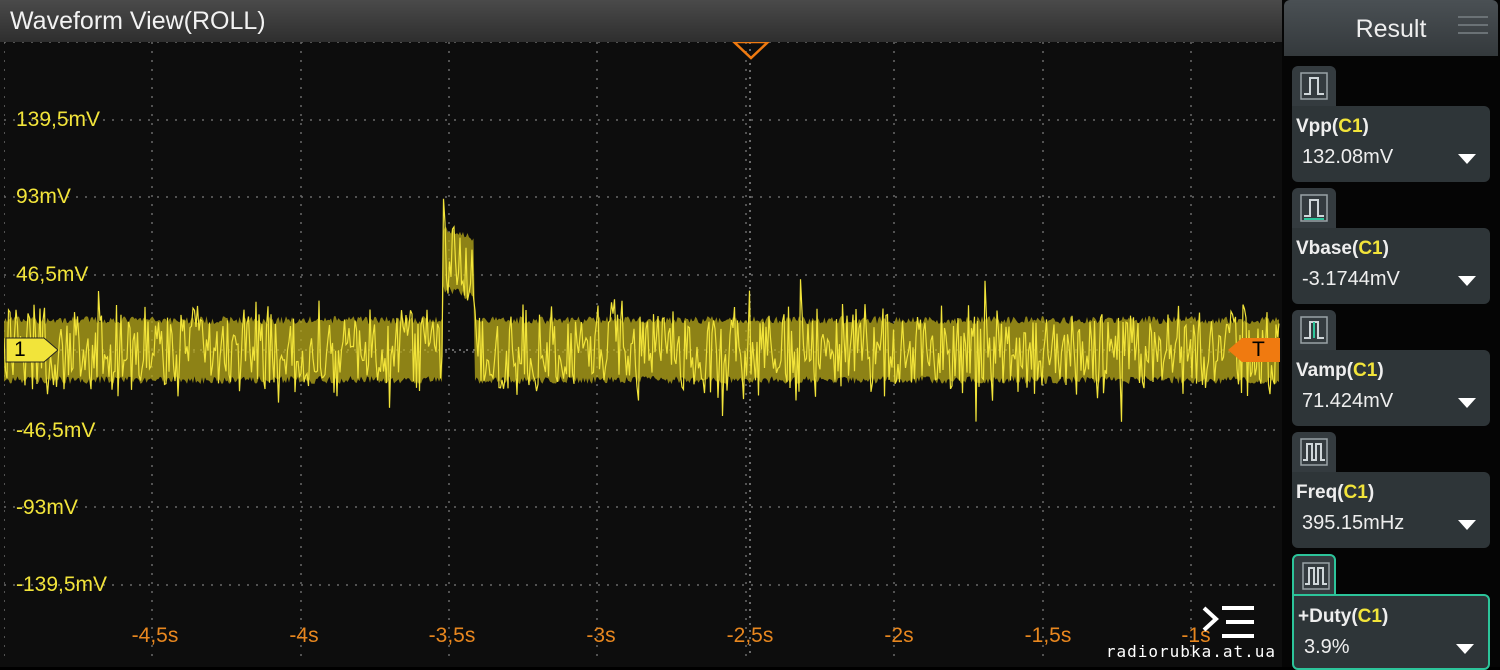 Image resolution: width=1500 pixels, height=670 pixels. I want to click on main-menu-button, so click(1229, 623).